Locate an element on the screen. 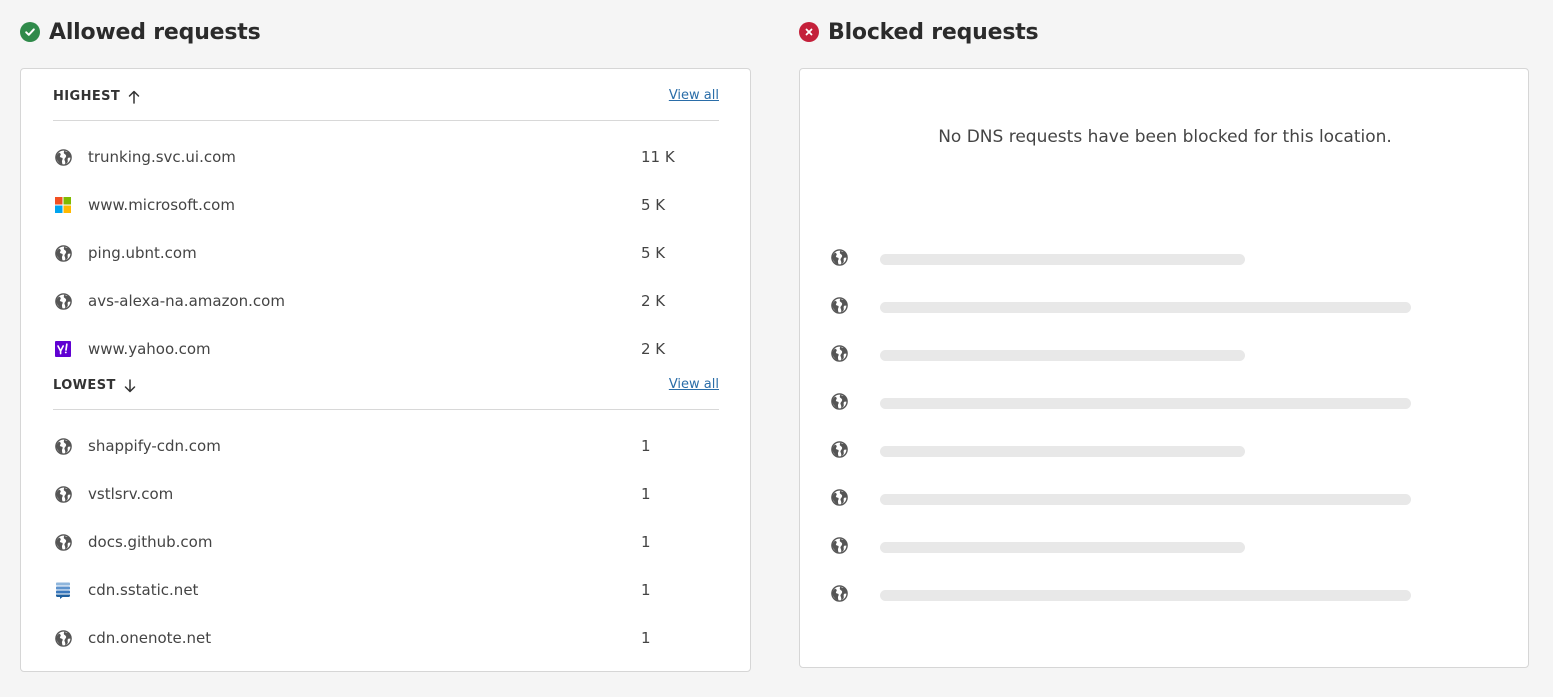  domain-row: cdn.onenote.net 1 is located at coordinates (386, 638).